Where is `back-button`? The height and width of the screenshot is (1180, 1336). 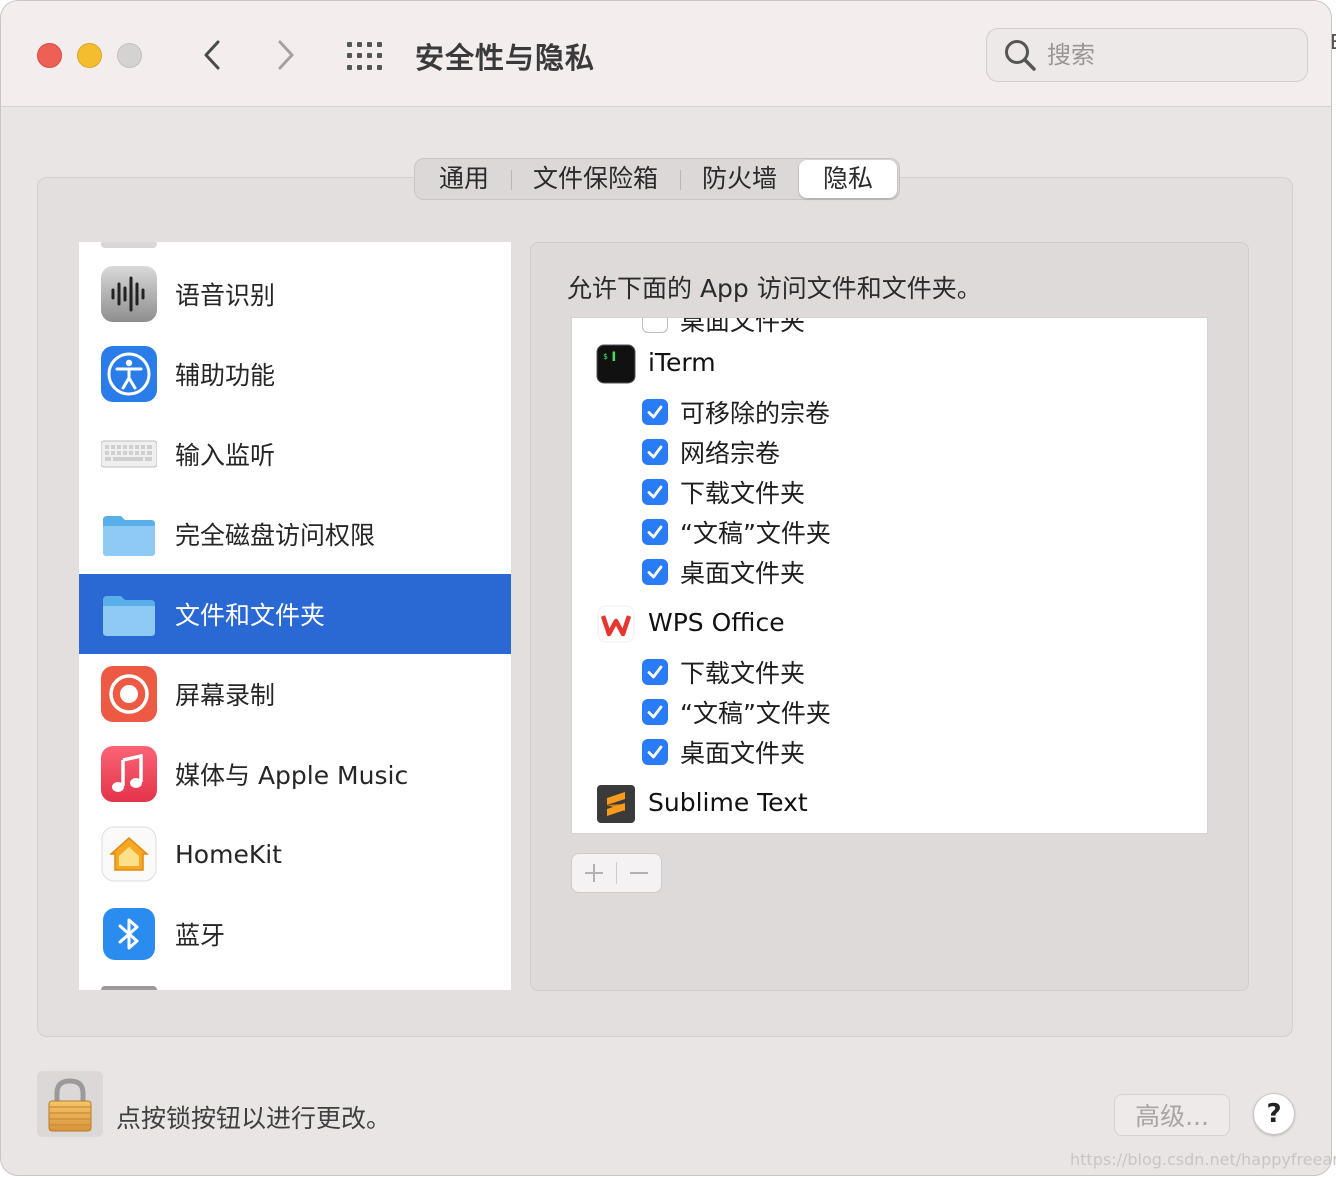
back-button is located at coordinates (212, 55).